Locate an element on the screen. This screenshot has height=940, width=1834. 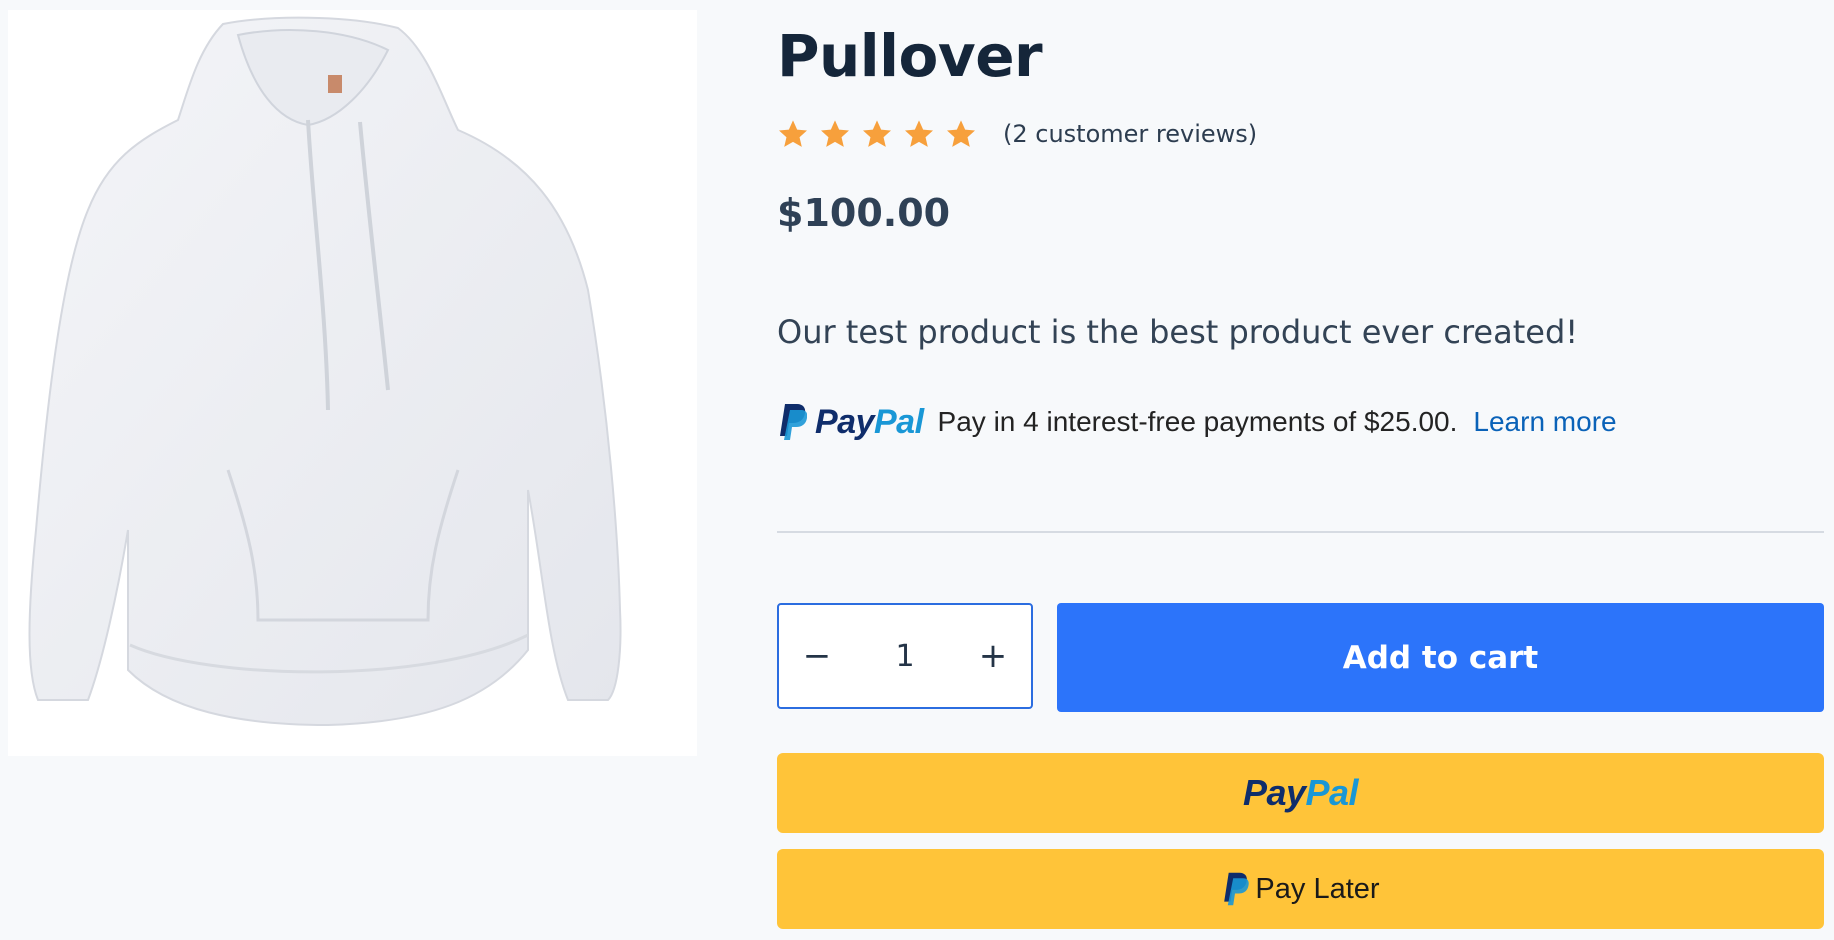
product-price: $100.00 is located at coordinates (864, 213).